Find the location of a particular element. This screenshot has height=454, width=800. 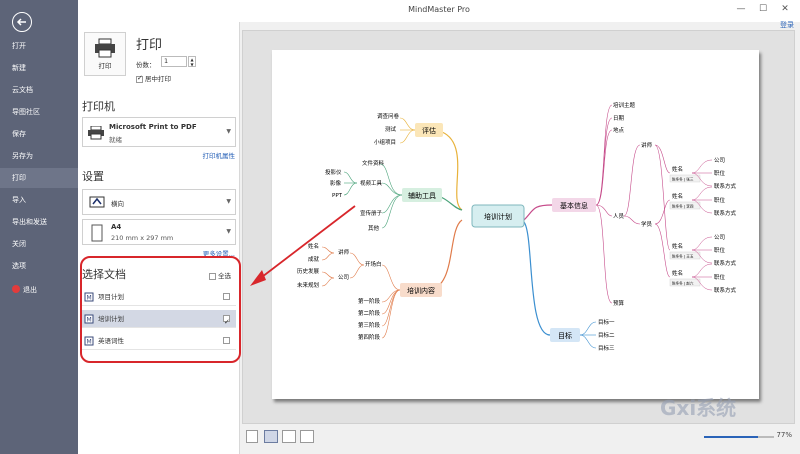

sidebar-item-community: 导图社区 is located at coordinates (39, 112).